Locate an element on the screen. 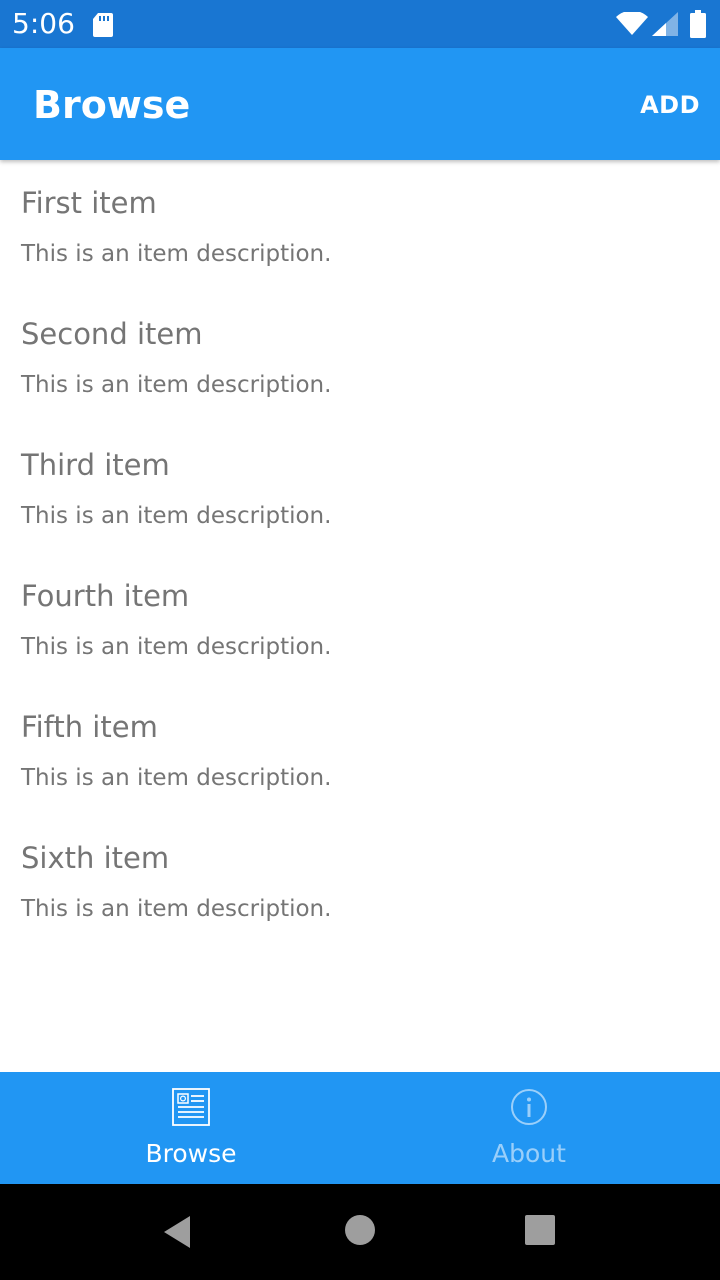 The image size is (720, 1280). wifi-icon is located at coordinates (632, 23).